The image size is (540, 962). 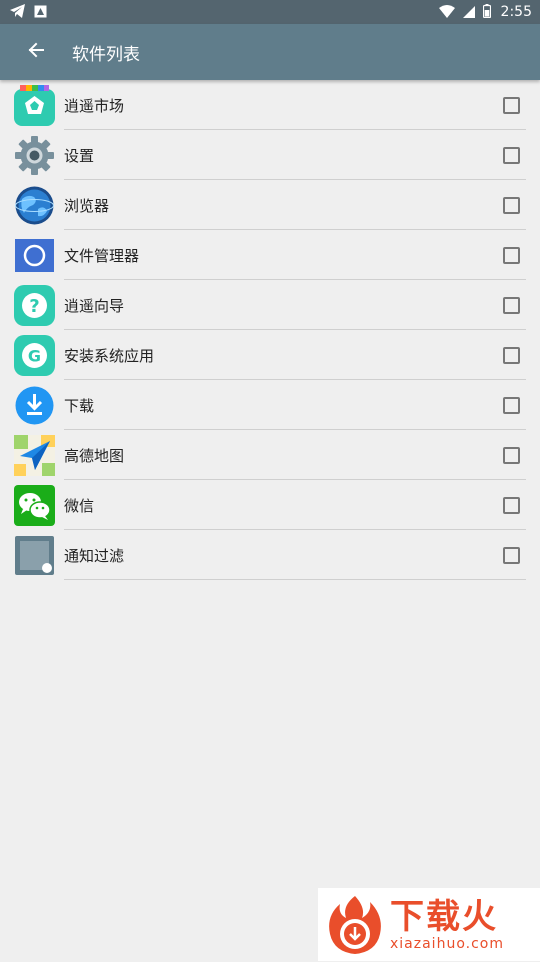 I want to click on page-title: 软件列表, so click(x=106, y=54).